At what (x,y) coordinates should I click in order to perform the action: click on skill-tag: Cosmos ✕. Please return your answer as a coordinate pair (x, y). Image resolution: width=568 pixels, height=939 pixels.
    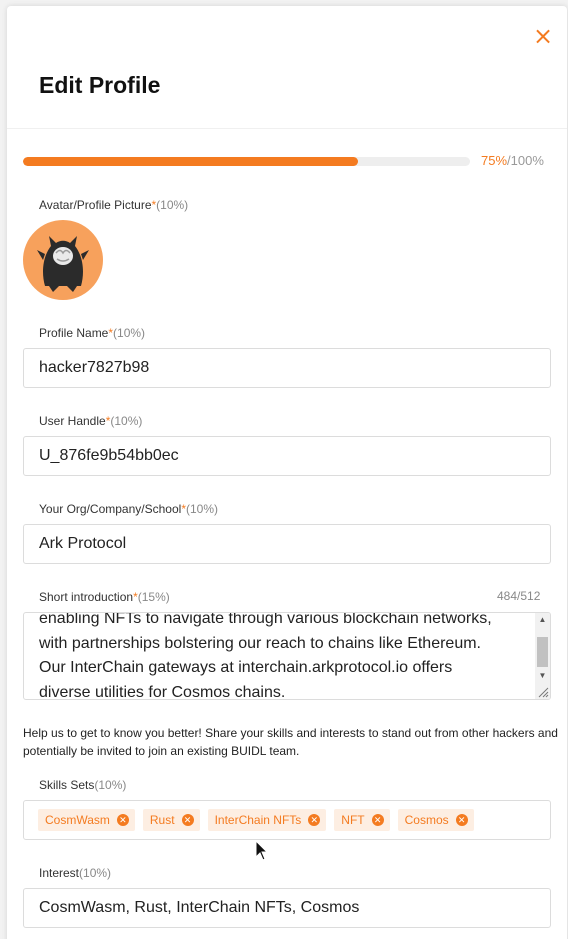
    Looking at the image, I should click on (435, 820).